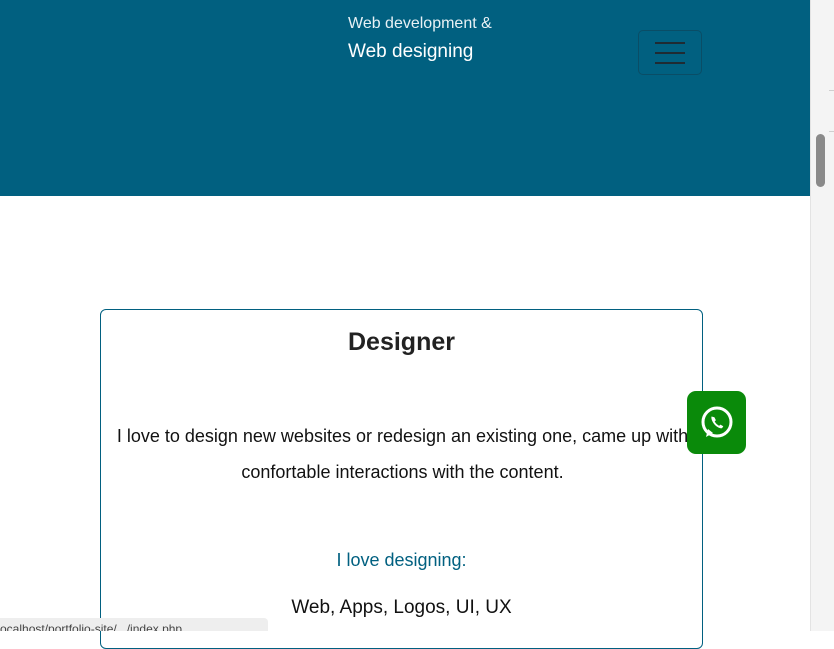 Image resolution: width=834 pixels, height=649 pixels. What do you see at coordinates (401, 607) in the screenshot?
I see `skills-list: Web, Apps, Logos, UI, UX` at bounding box center [401, 607].